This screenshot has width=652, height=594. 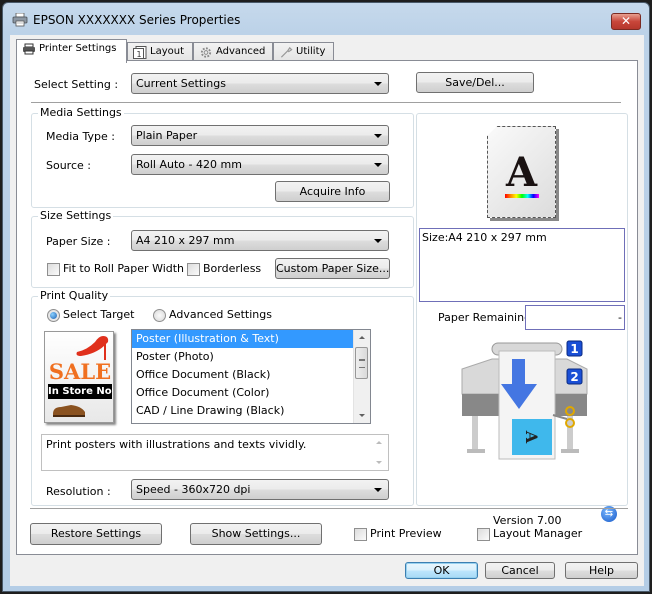 What do you see at coordinates (251, 421) in the screenshot?
I see `list-item: CAD / Line Drawing (Color)` at bounding box center [251, 421].